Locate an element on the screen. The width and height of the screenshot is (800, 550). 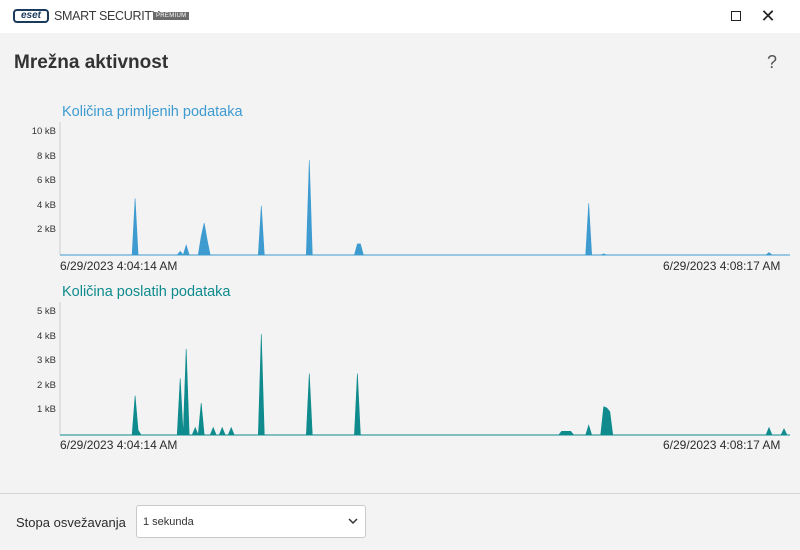
received-y-tick-label: 2 kB is located at coordinates (46, 230).